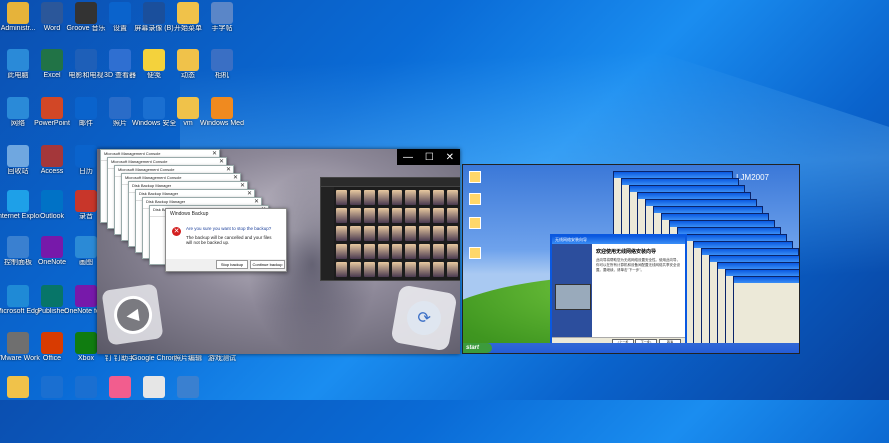 The image size is (889, 443). Describe the element at coordinates (232, 264) in the screenshot. I see `stop-backup-button: Stop backup` at that location.